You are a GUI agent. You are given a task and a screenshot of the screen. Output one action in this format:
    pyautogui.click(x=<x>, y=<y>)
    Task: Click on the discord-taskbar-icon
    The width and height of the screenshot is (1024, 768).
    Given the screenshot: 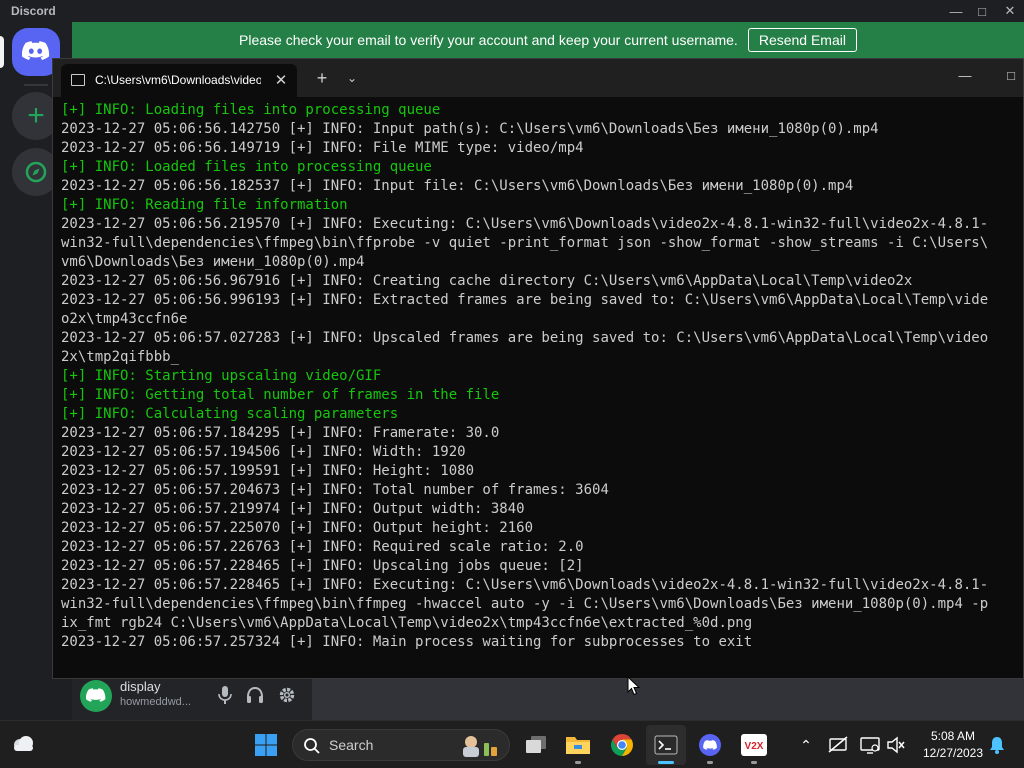 What is the action you would take?
    pyautogui.click(x=710, y=745)
    